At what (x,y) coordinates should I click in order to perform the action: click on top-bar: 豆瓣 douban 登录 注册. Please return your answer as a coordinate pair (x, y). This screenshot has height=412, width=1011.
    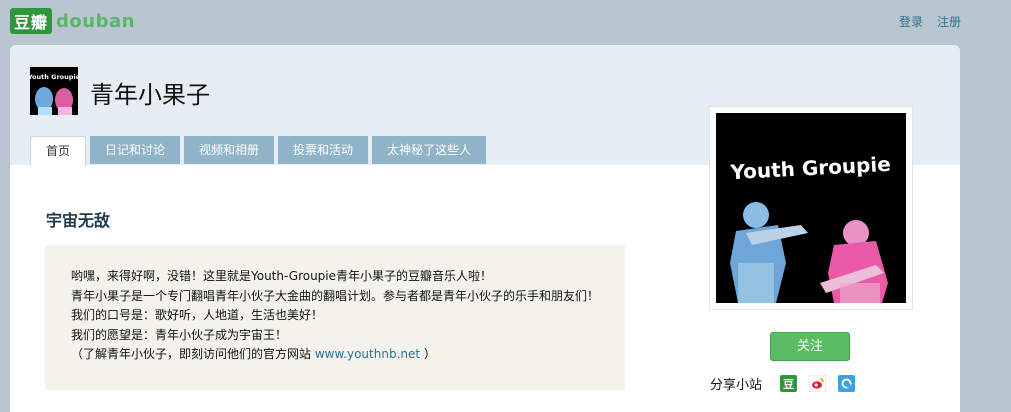
    Looking at the image, I should click on (505, 22).